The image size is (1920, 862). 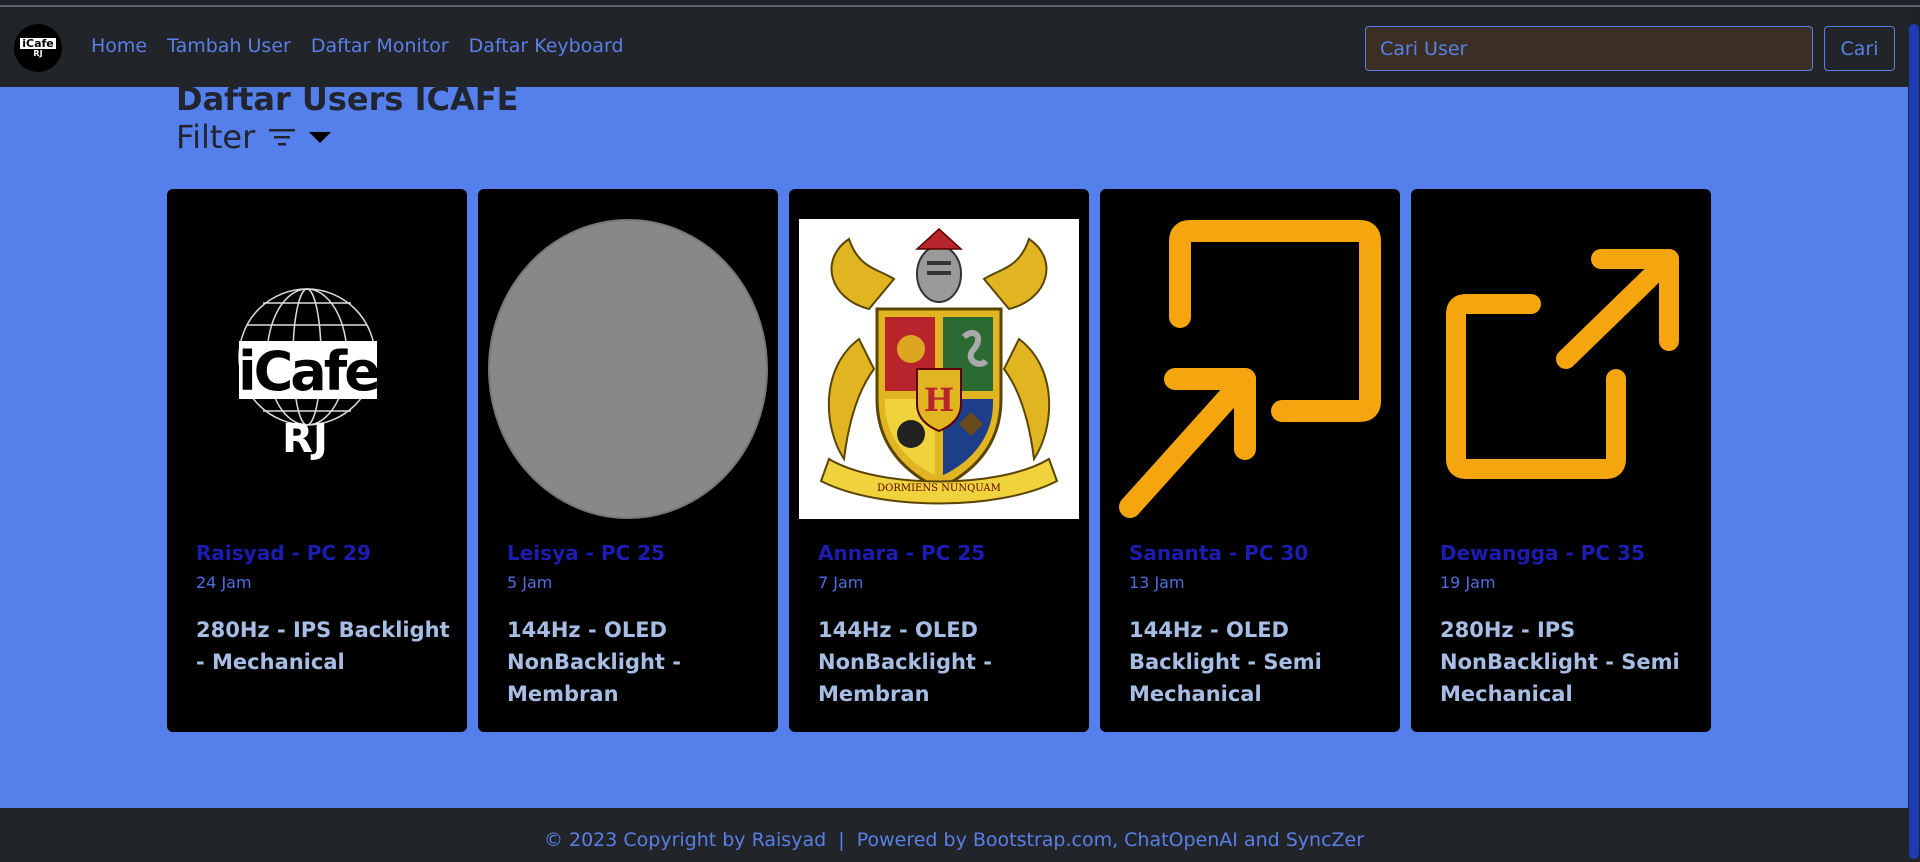 What do you see at coordinates (530, 582) in the screenshot?
I see `card-hours: 5 Jam` at bounding box center [530, 582].